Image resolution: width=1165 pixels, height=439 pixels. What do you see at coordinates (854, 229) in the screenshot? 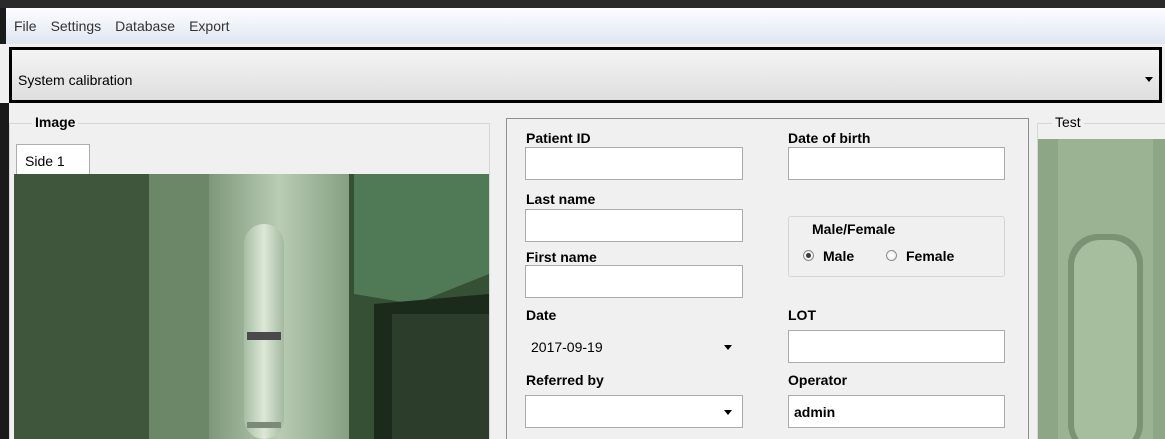
I see `gender-group-title: Male/Female` at bounding box center [854, 229].